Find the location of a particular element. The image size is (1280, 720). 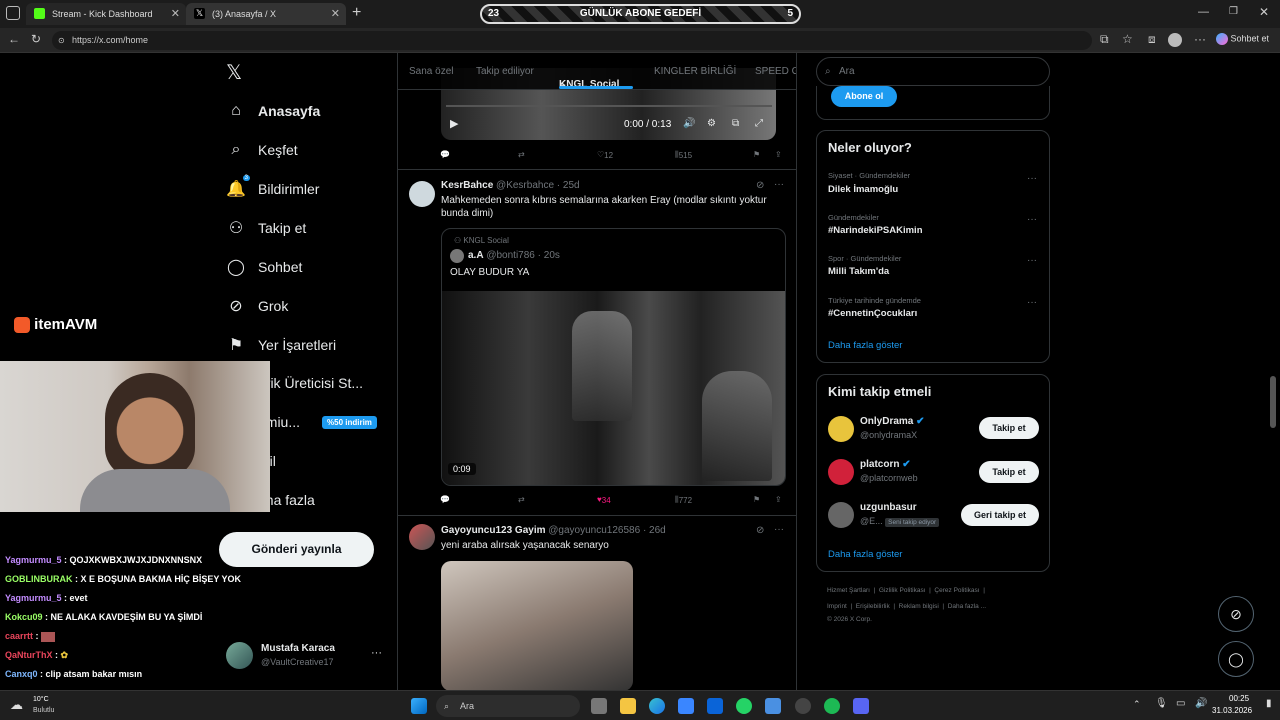

store-icon is located at coordinates (686, 706).